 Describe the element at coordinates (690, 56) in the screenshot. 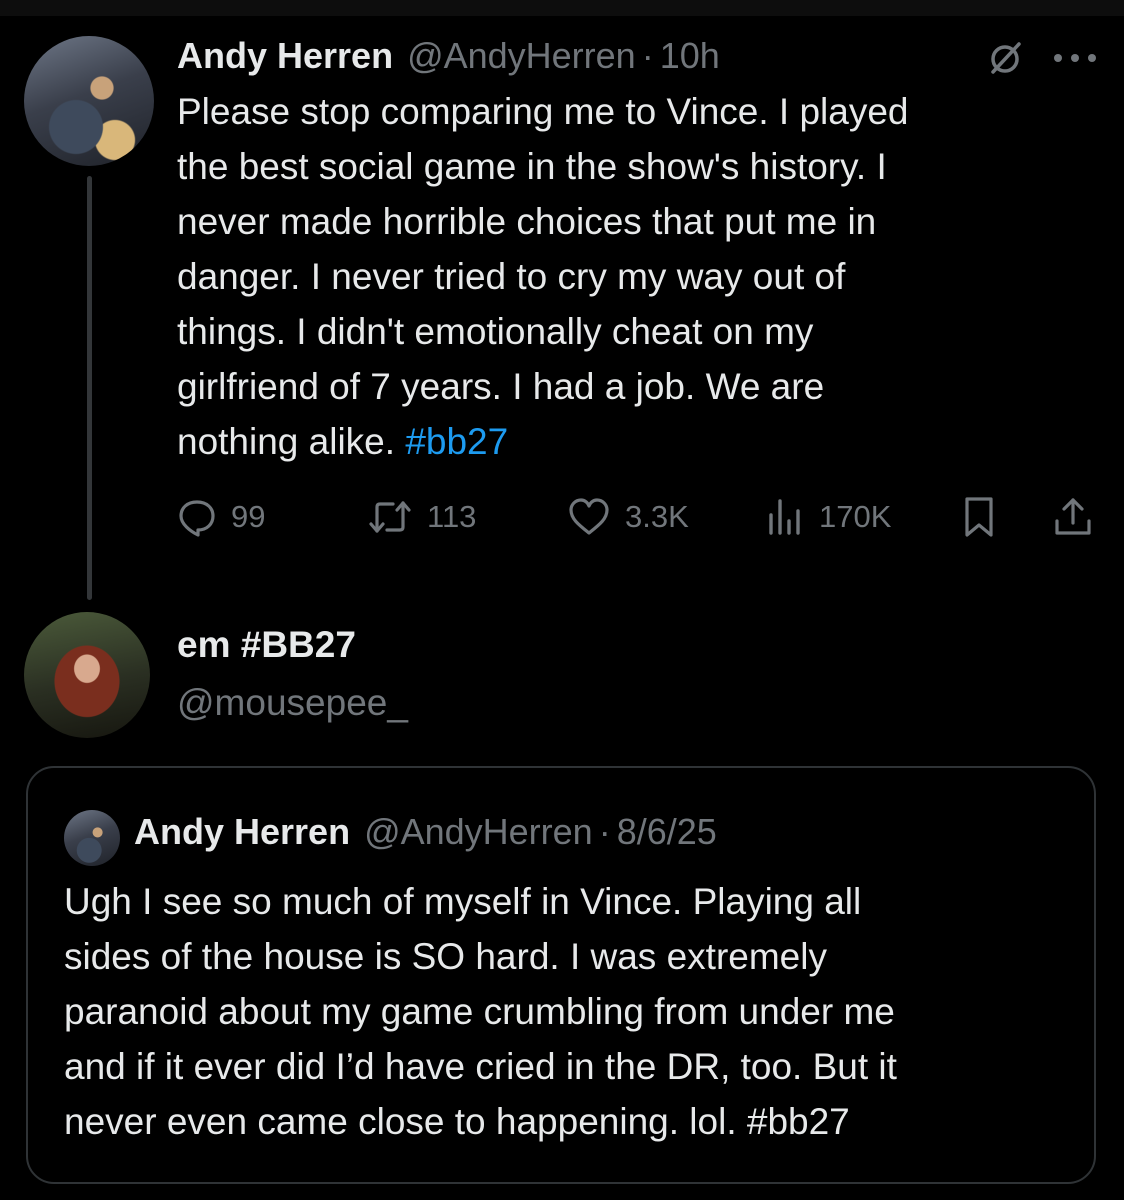

I see `tweet-time: 10h` at that location.